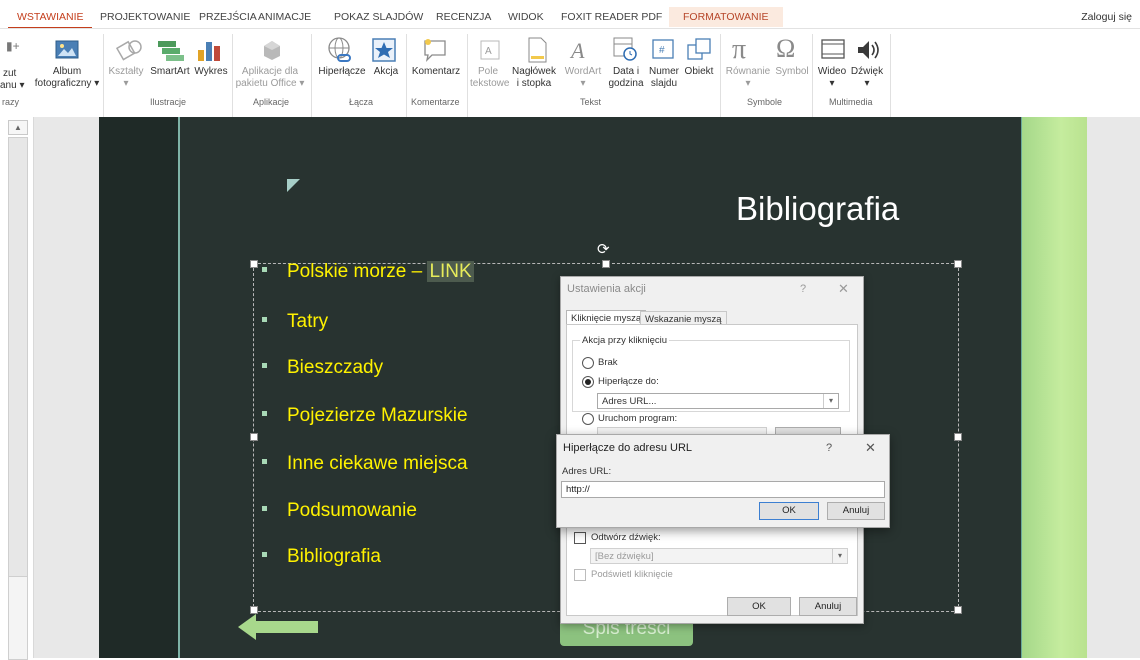 Image resolution: width=1140 pixels, height=660 pixels. What do you see at coordinates (606, 289) in the screenshot?
I see `dialog-title: Ustawienia akcji` at bounding box center [606, 289].